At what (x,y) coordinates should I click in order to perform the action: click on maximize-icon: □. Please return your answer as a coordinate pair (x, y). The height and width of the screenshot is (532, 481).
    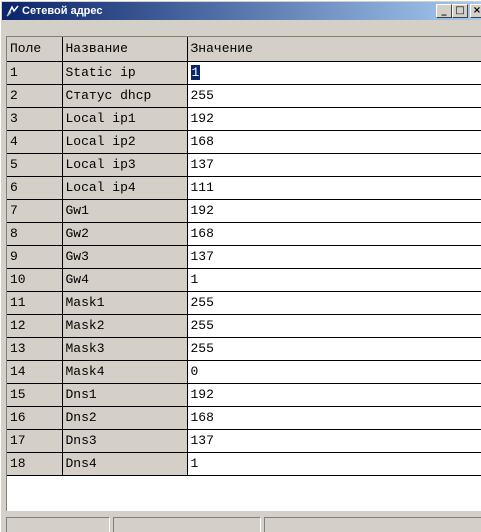
    Looking at the image, I should click on (460, 10).